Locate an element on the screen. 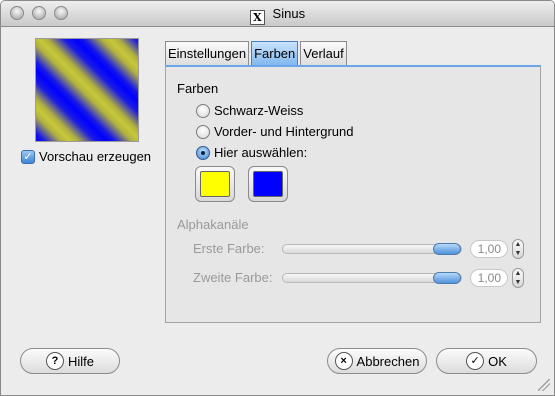  help-icon: ? is located at coordinates (54, 361).